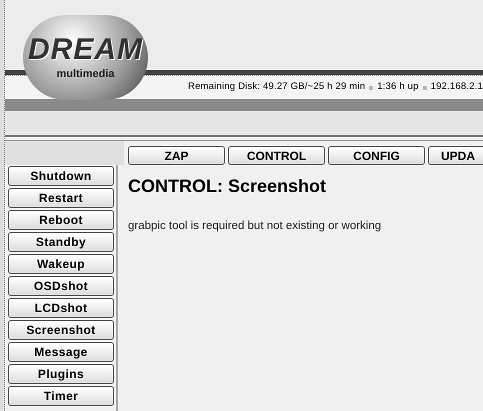 This screenshot has height=411, width=483. What do you see at coordinates (255, 226) in the screenshot?
I see `error-message: grabpic tool is required but not existing or working` at bounding box center [255, 226].